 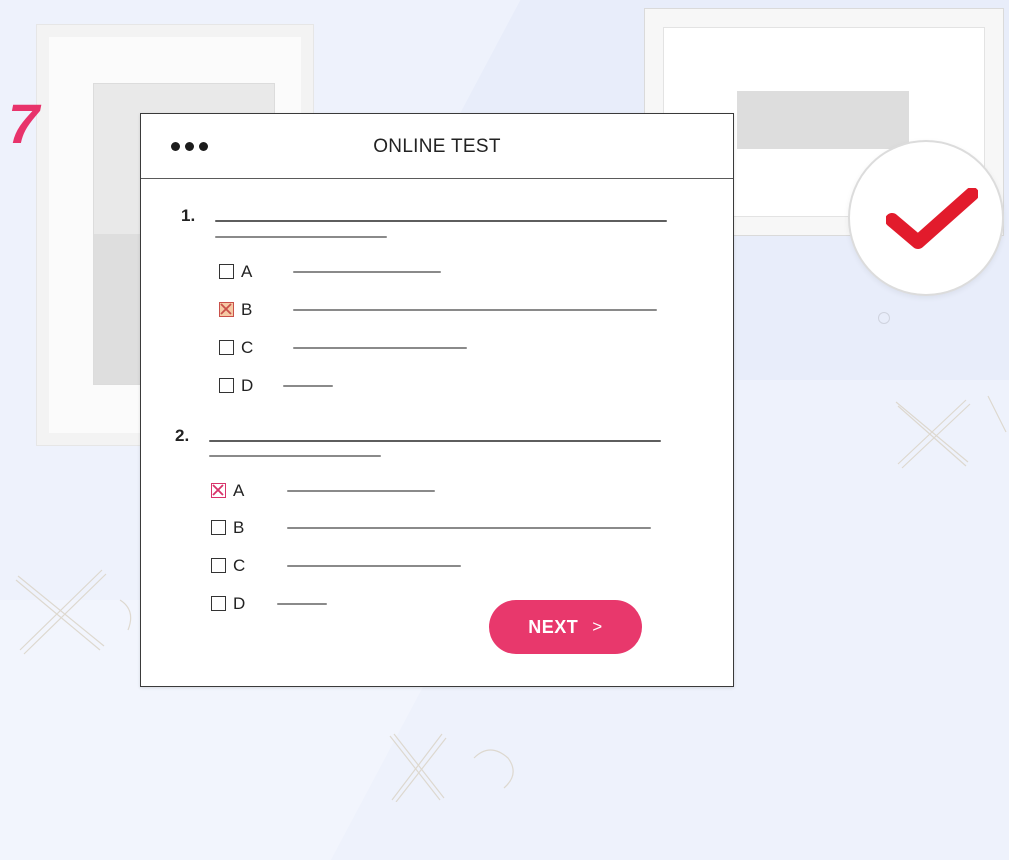 What do you see at coordinates (24, 123) in the screenshot?
I see `step-number: 7` at bounding box center [24, 123].